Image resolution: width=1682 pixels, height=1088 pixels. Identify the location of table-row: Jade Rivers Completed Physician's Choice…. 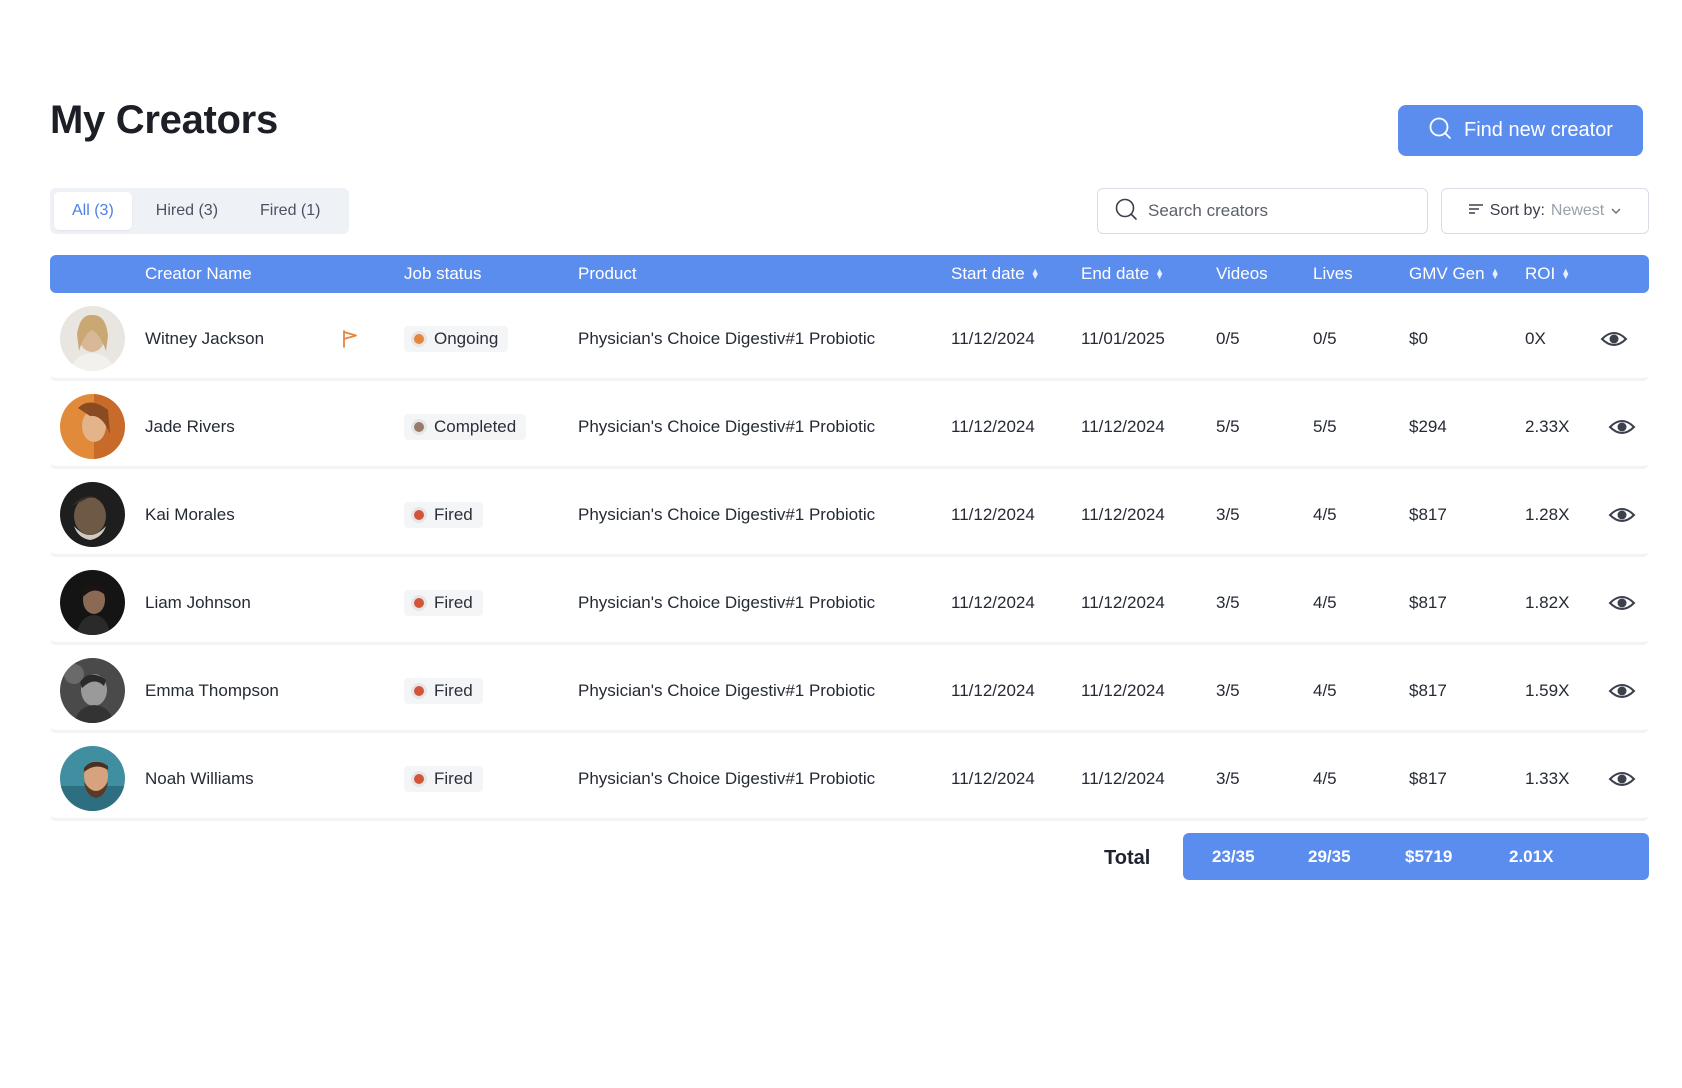
(849, 426).